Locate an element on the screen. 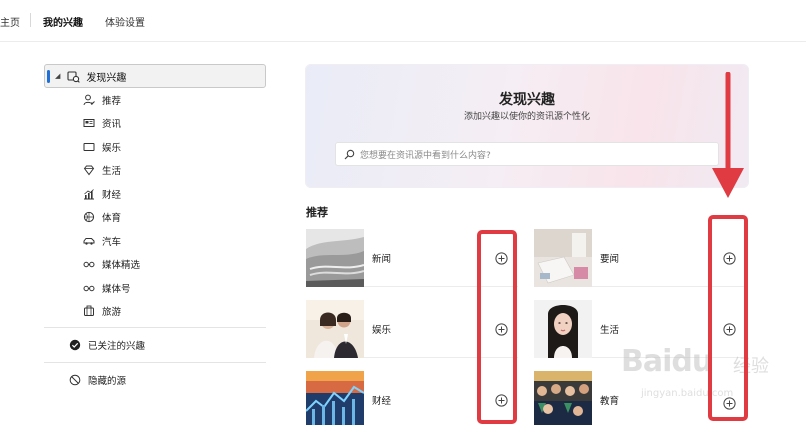 The image size is (806, 425). finance-chart-icon is located at coordinates (89, 194).